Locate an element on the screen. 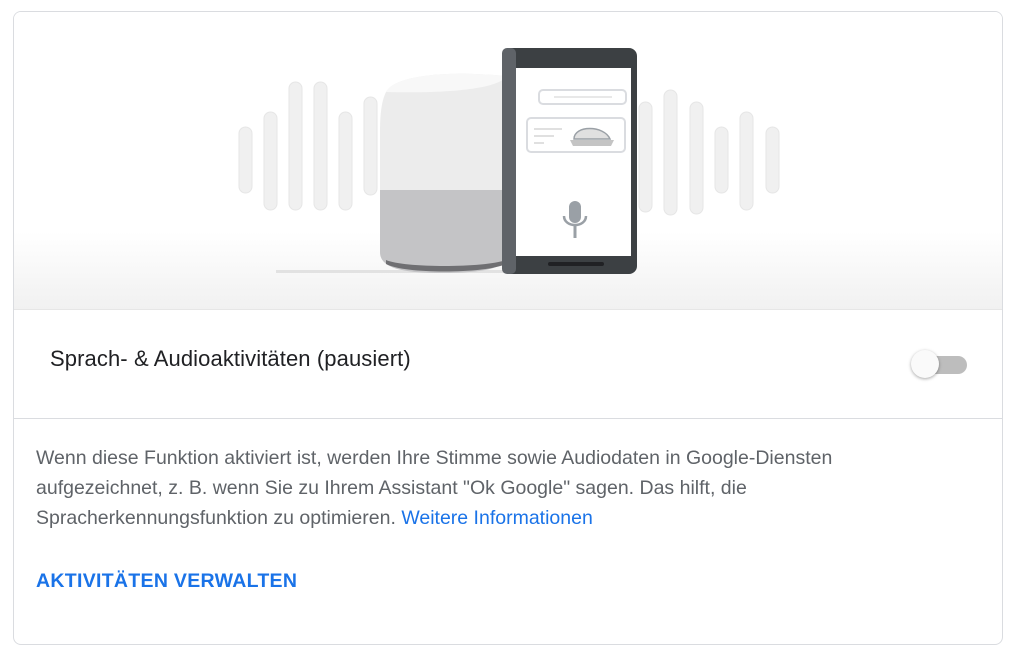 Image resolution: width=1017 pixels, height=658 pixels. voice-audio-activity-toggle is located at coordinates (940, 363).